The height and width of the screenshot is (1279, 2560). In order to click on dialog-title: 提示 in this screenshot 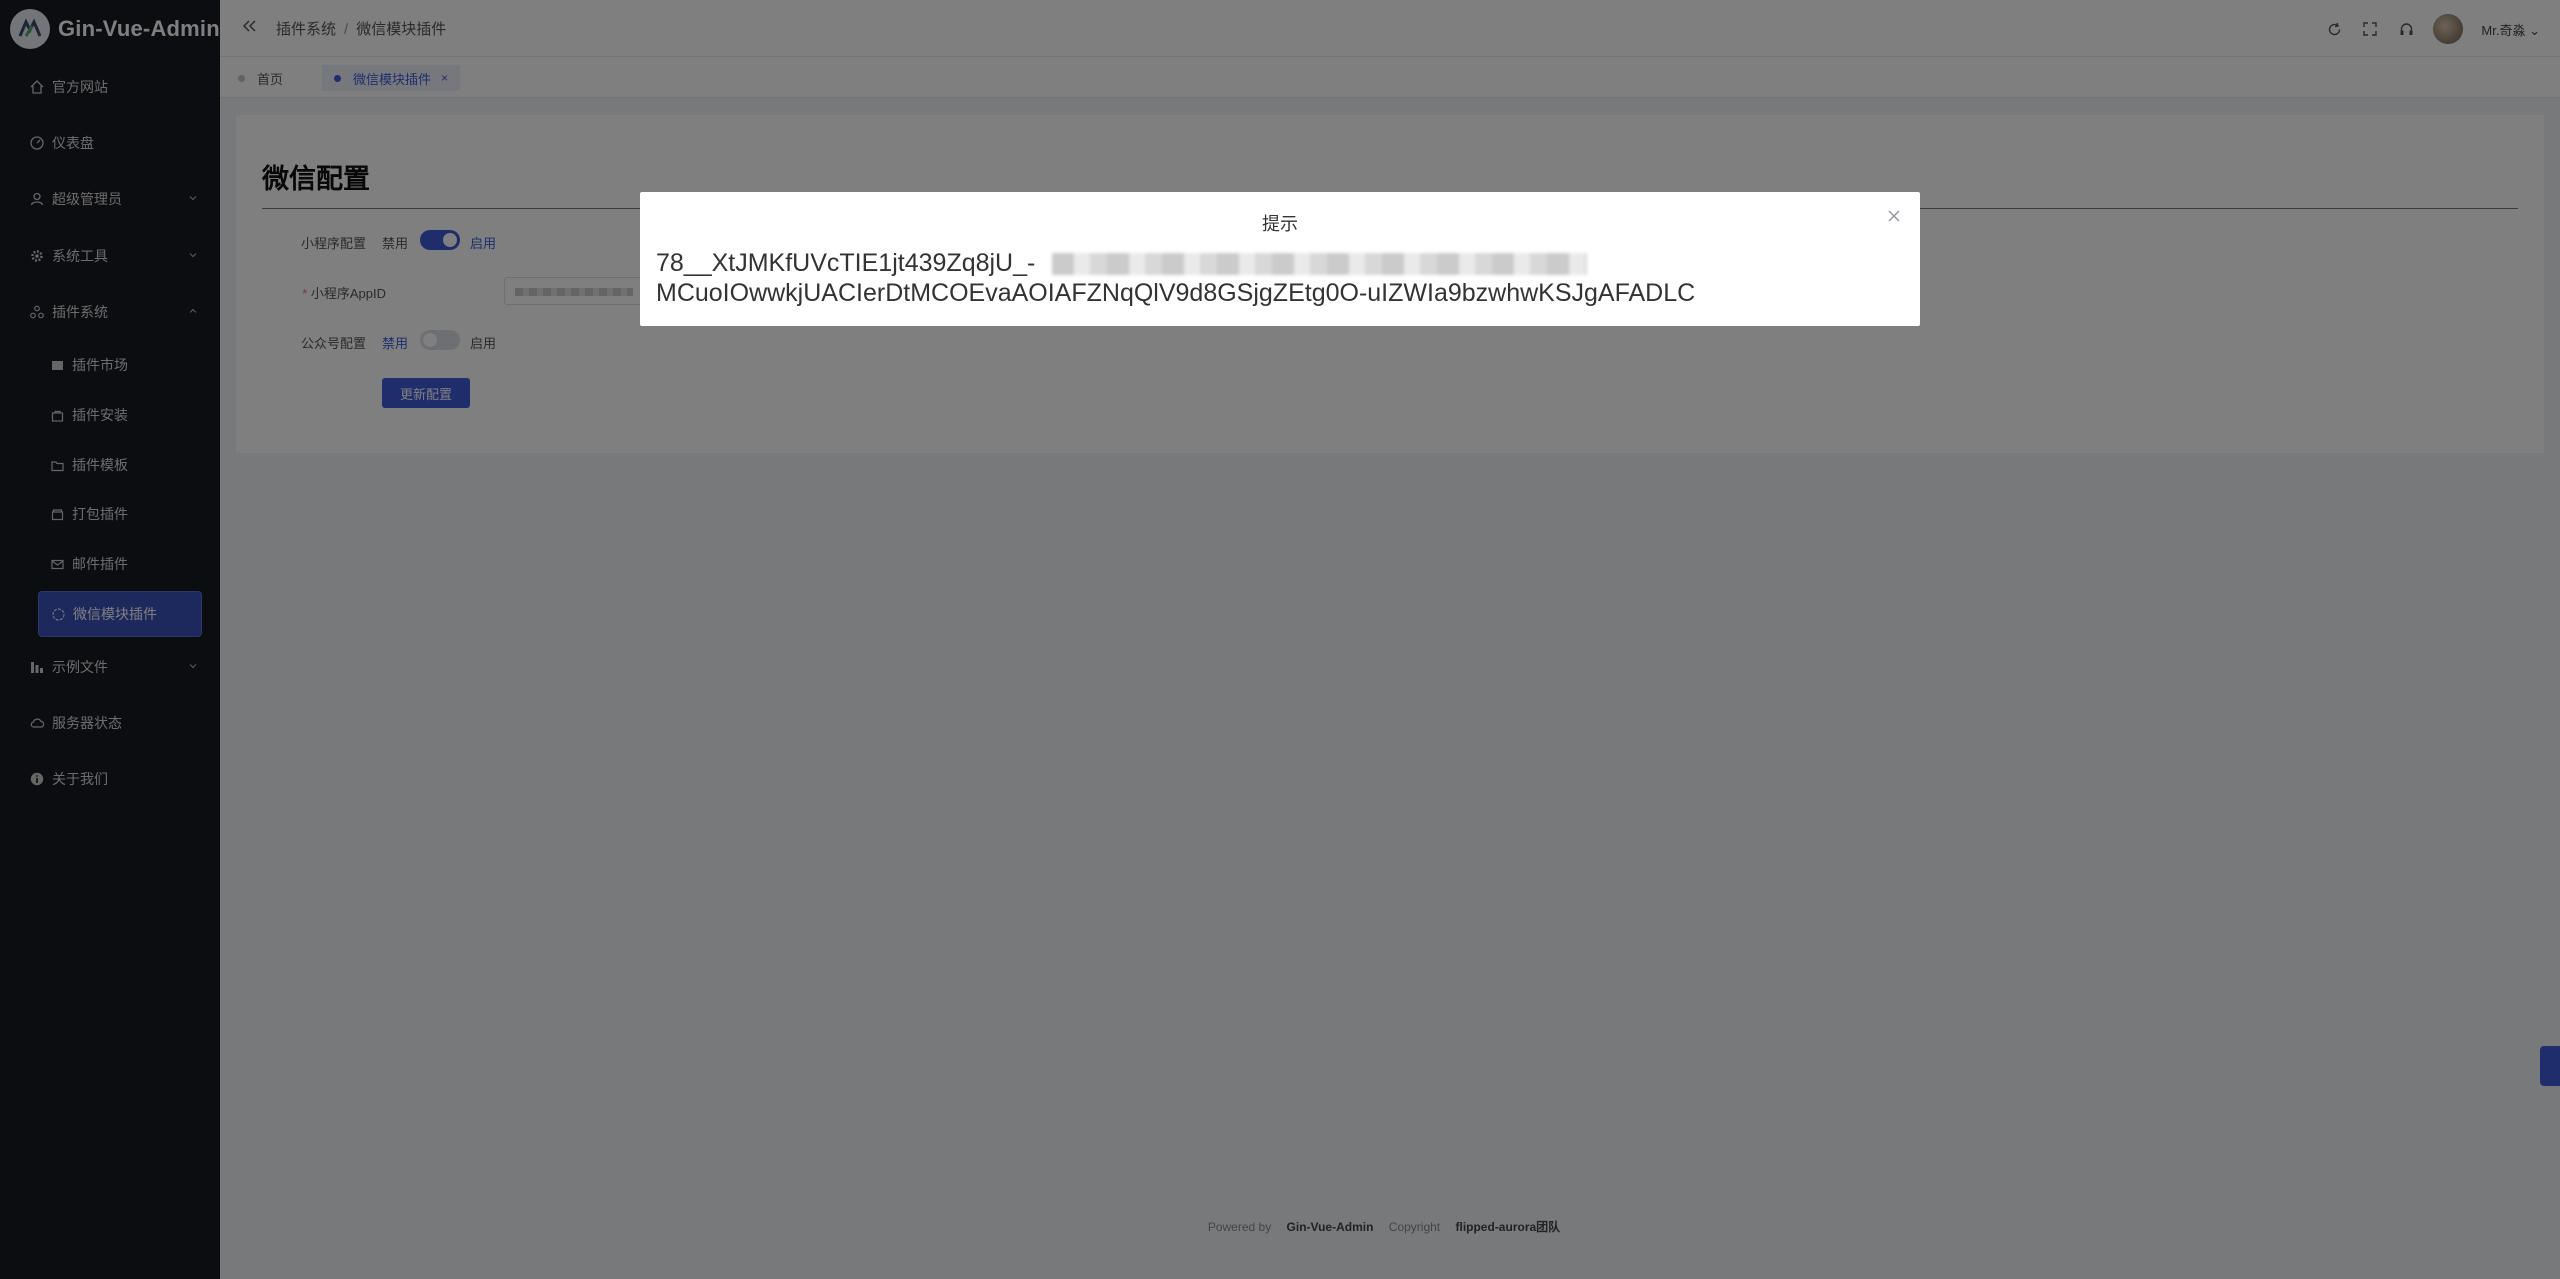, I will do `click(1280, 224)`.